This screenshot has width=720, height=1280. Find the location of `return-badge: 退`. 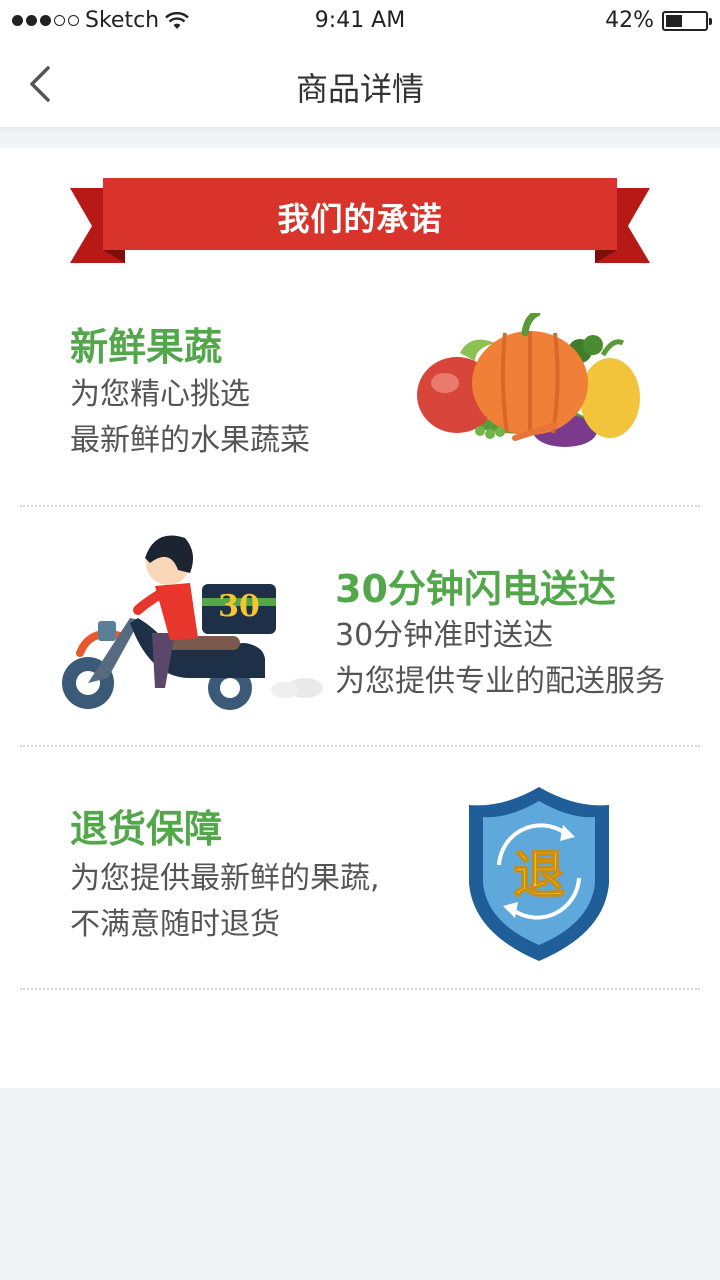

return-badge: 退 is located at coordinates (539, 876).